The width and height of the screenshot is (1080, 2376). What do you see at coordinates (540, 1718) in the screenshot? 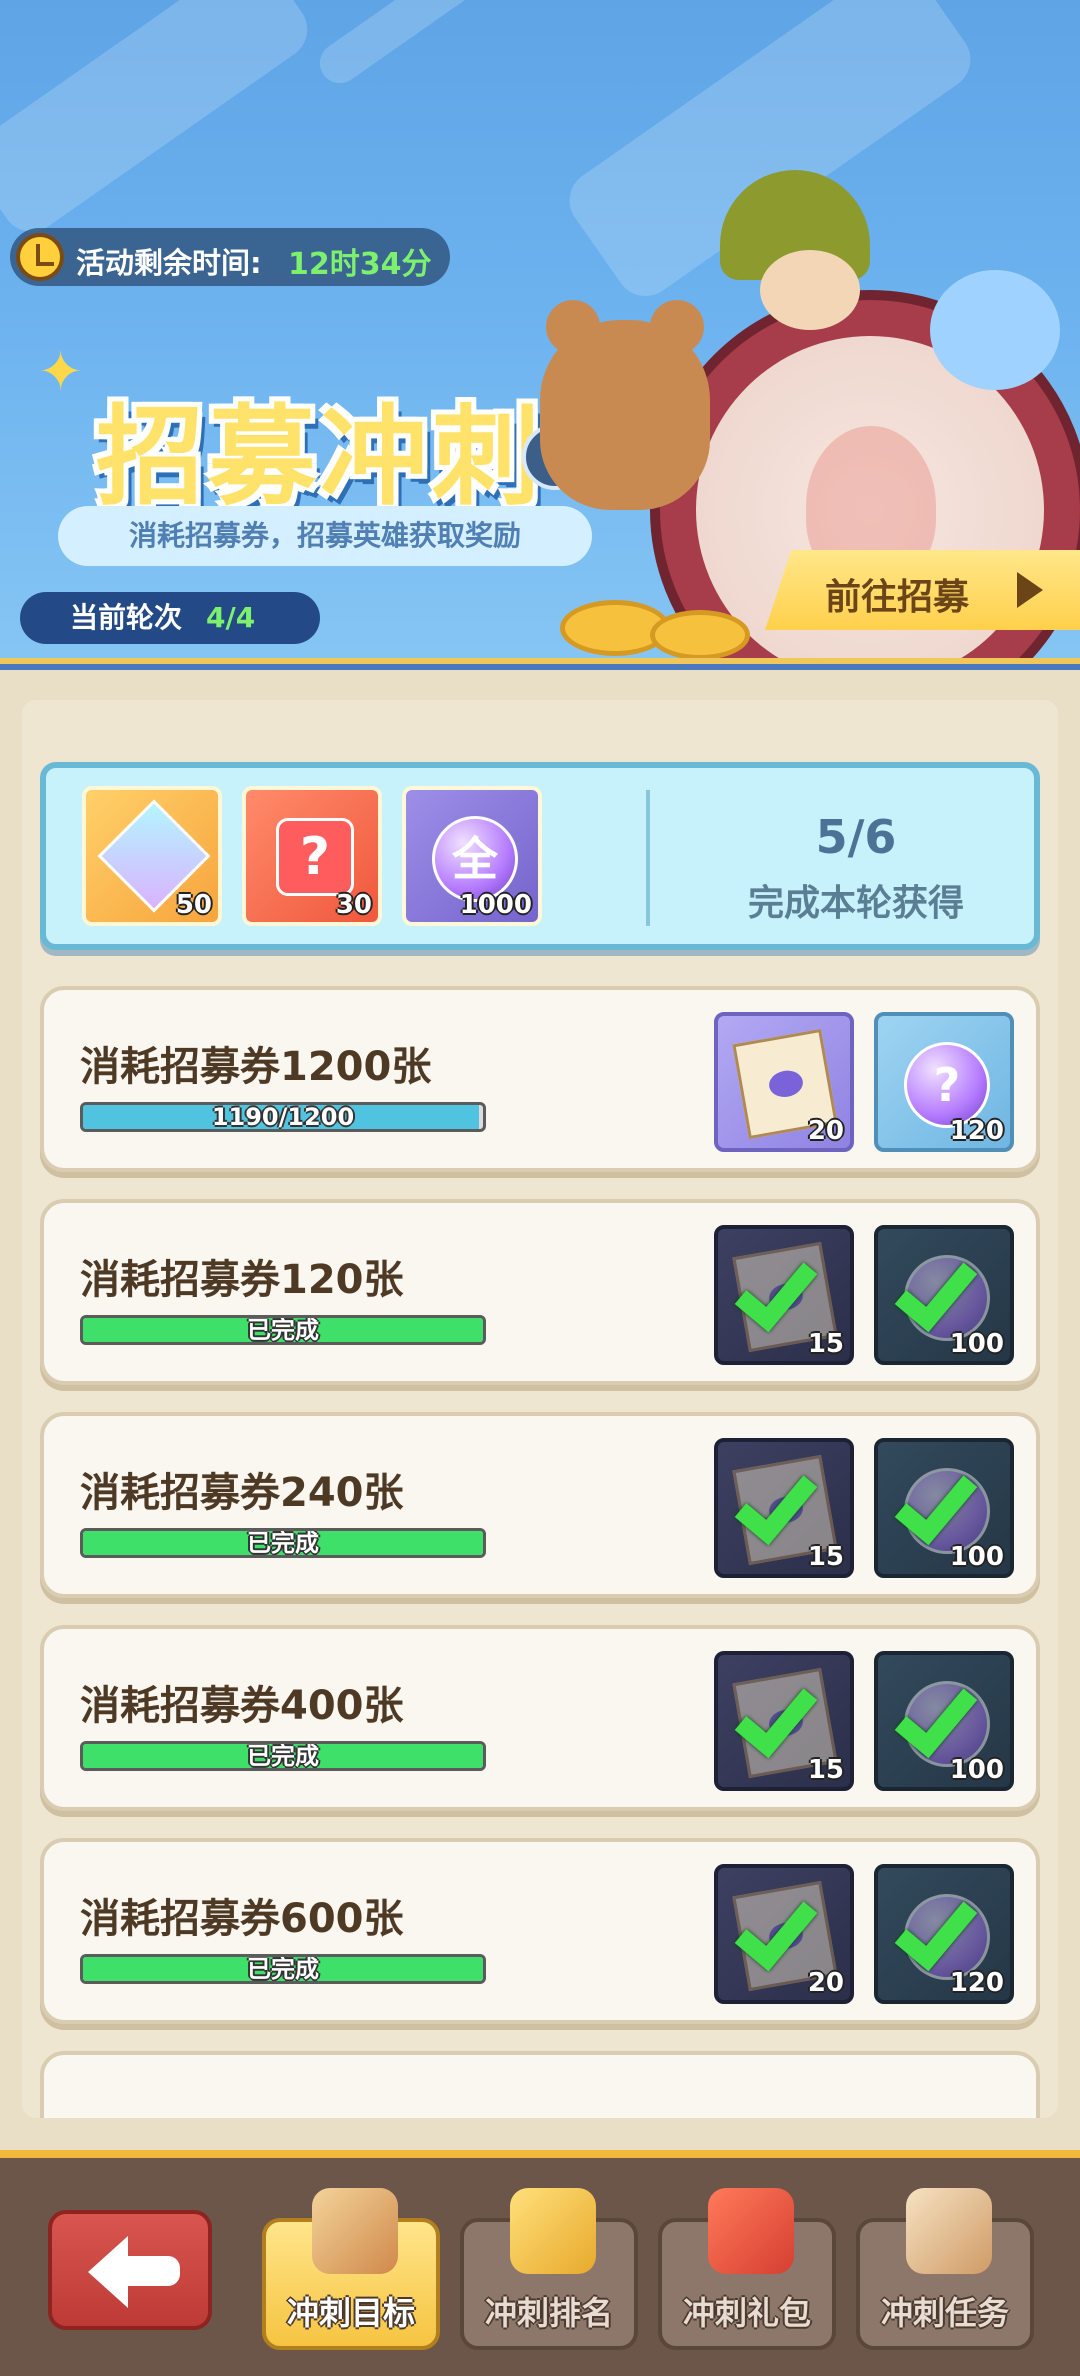
I see `task-row: 消耗招募券400张已完成 15 100` at bounding box center [540, 1718].